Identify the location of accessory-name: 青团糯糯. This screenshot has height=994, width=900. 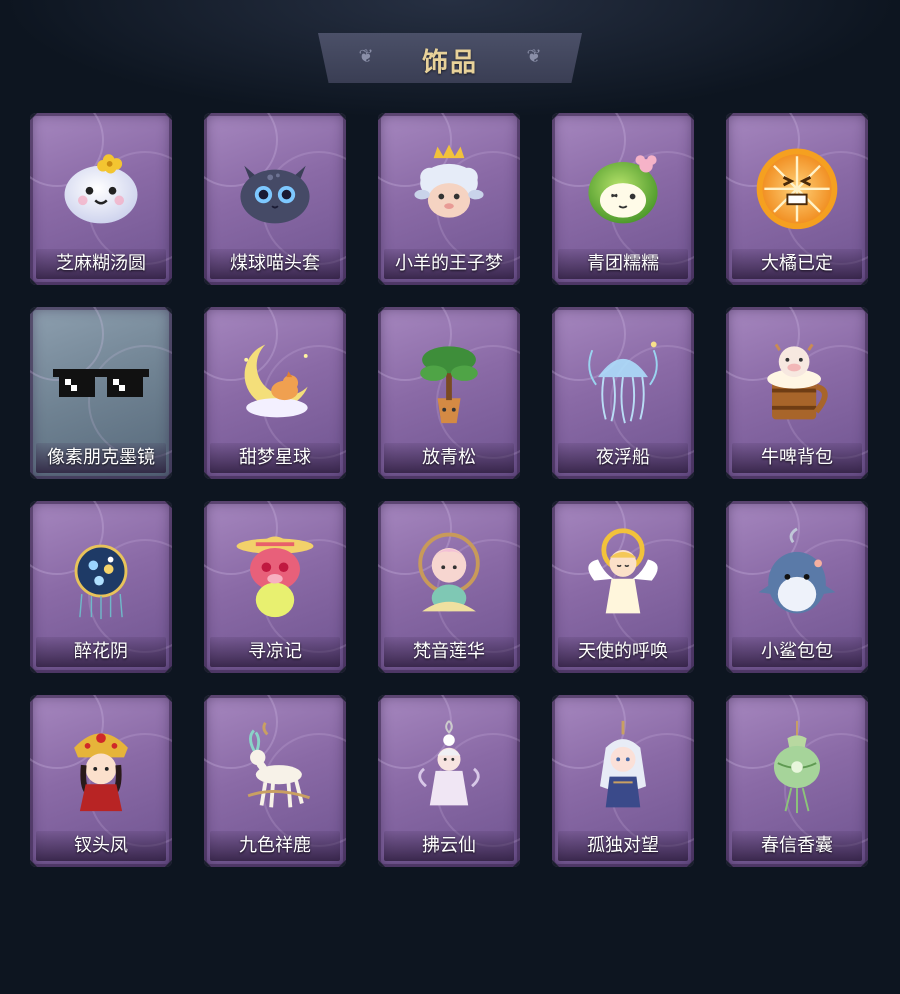
(623, 263).